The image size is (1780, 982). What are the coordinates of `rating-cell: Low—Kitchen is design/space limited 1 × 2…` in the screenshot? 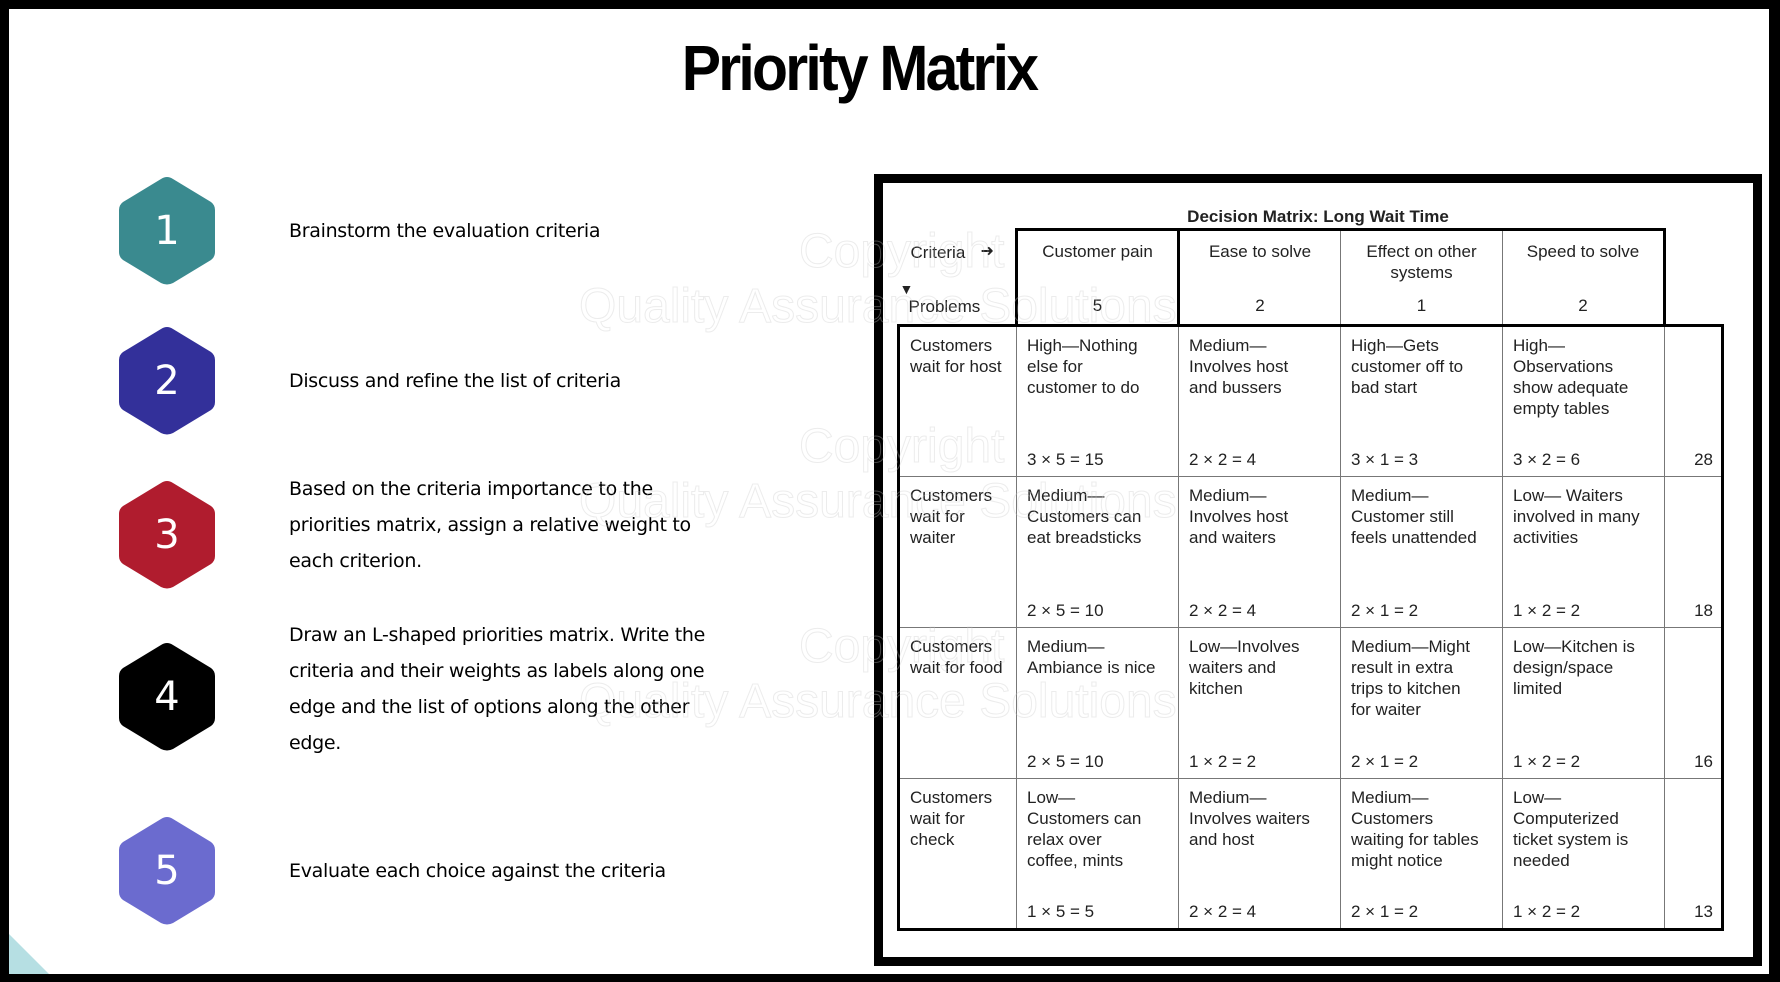 It's located at (1583, 703).